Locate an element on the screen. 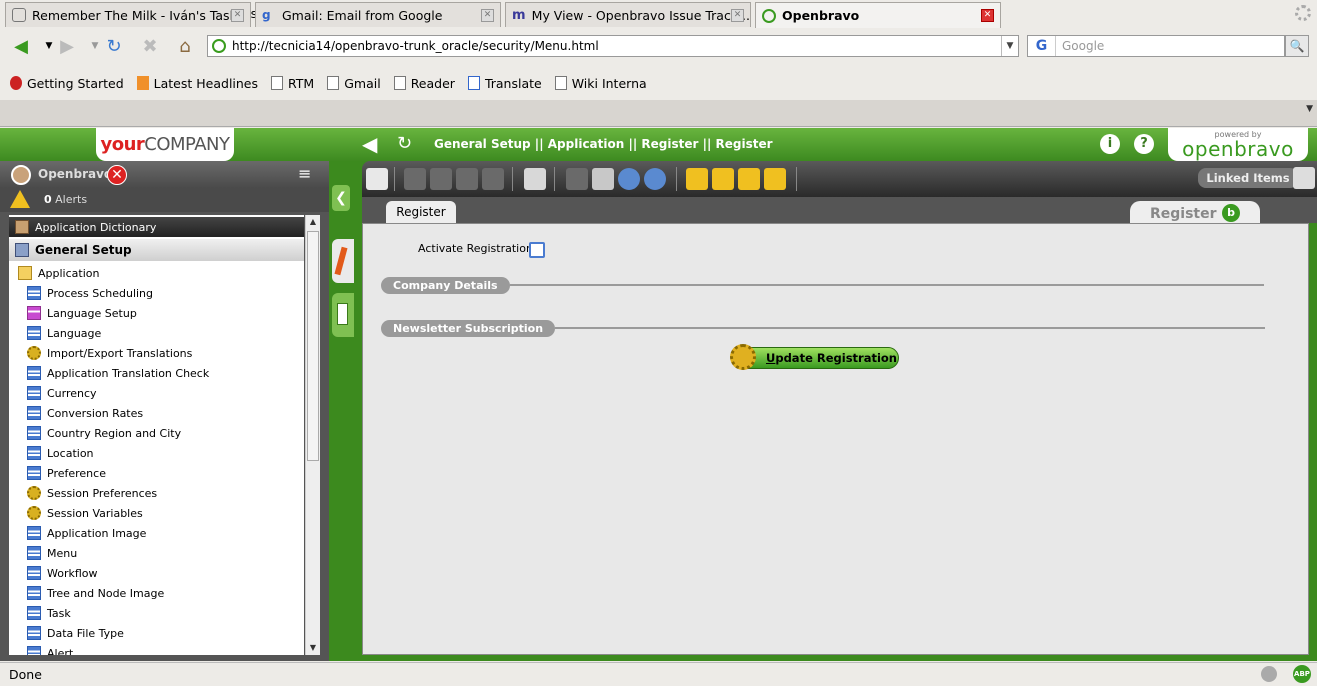 The image size is (1317, 686). new-record-icon is located at coordinates (377, 179).